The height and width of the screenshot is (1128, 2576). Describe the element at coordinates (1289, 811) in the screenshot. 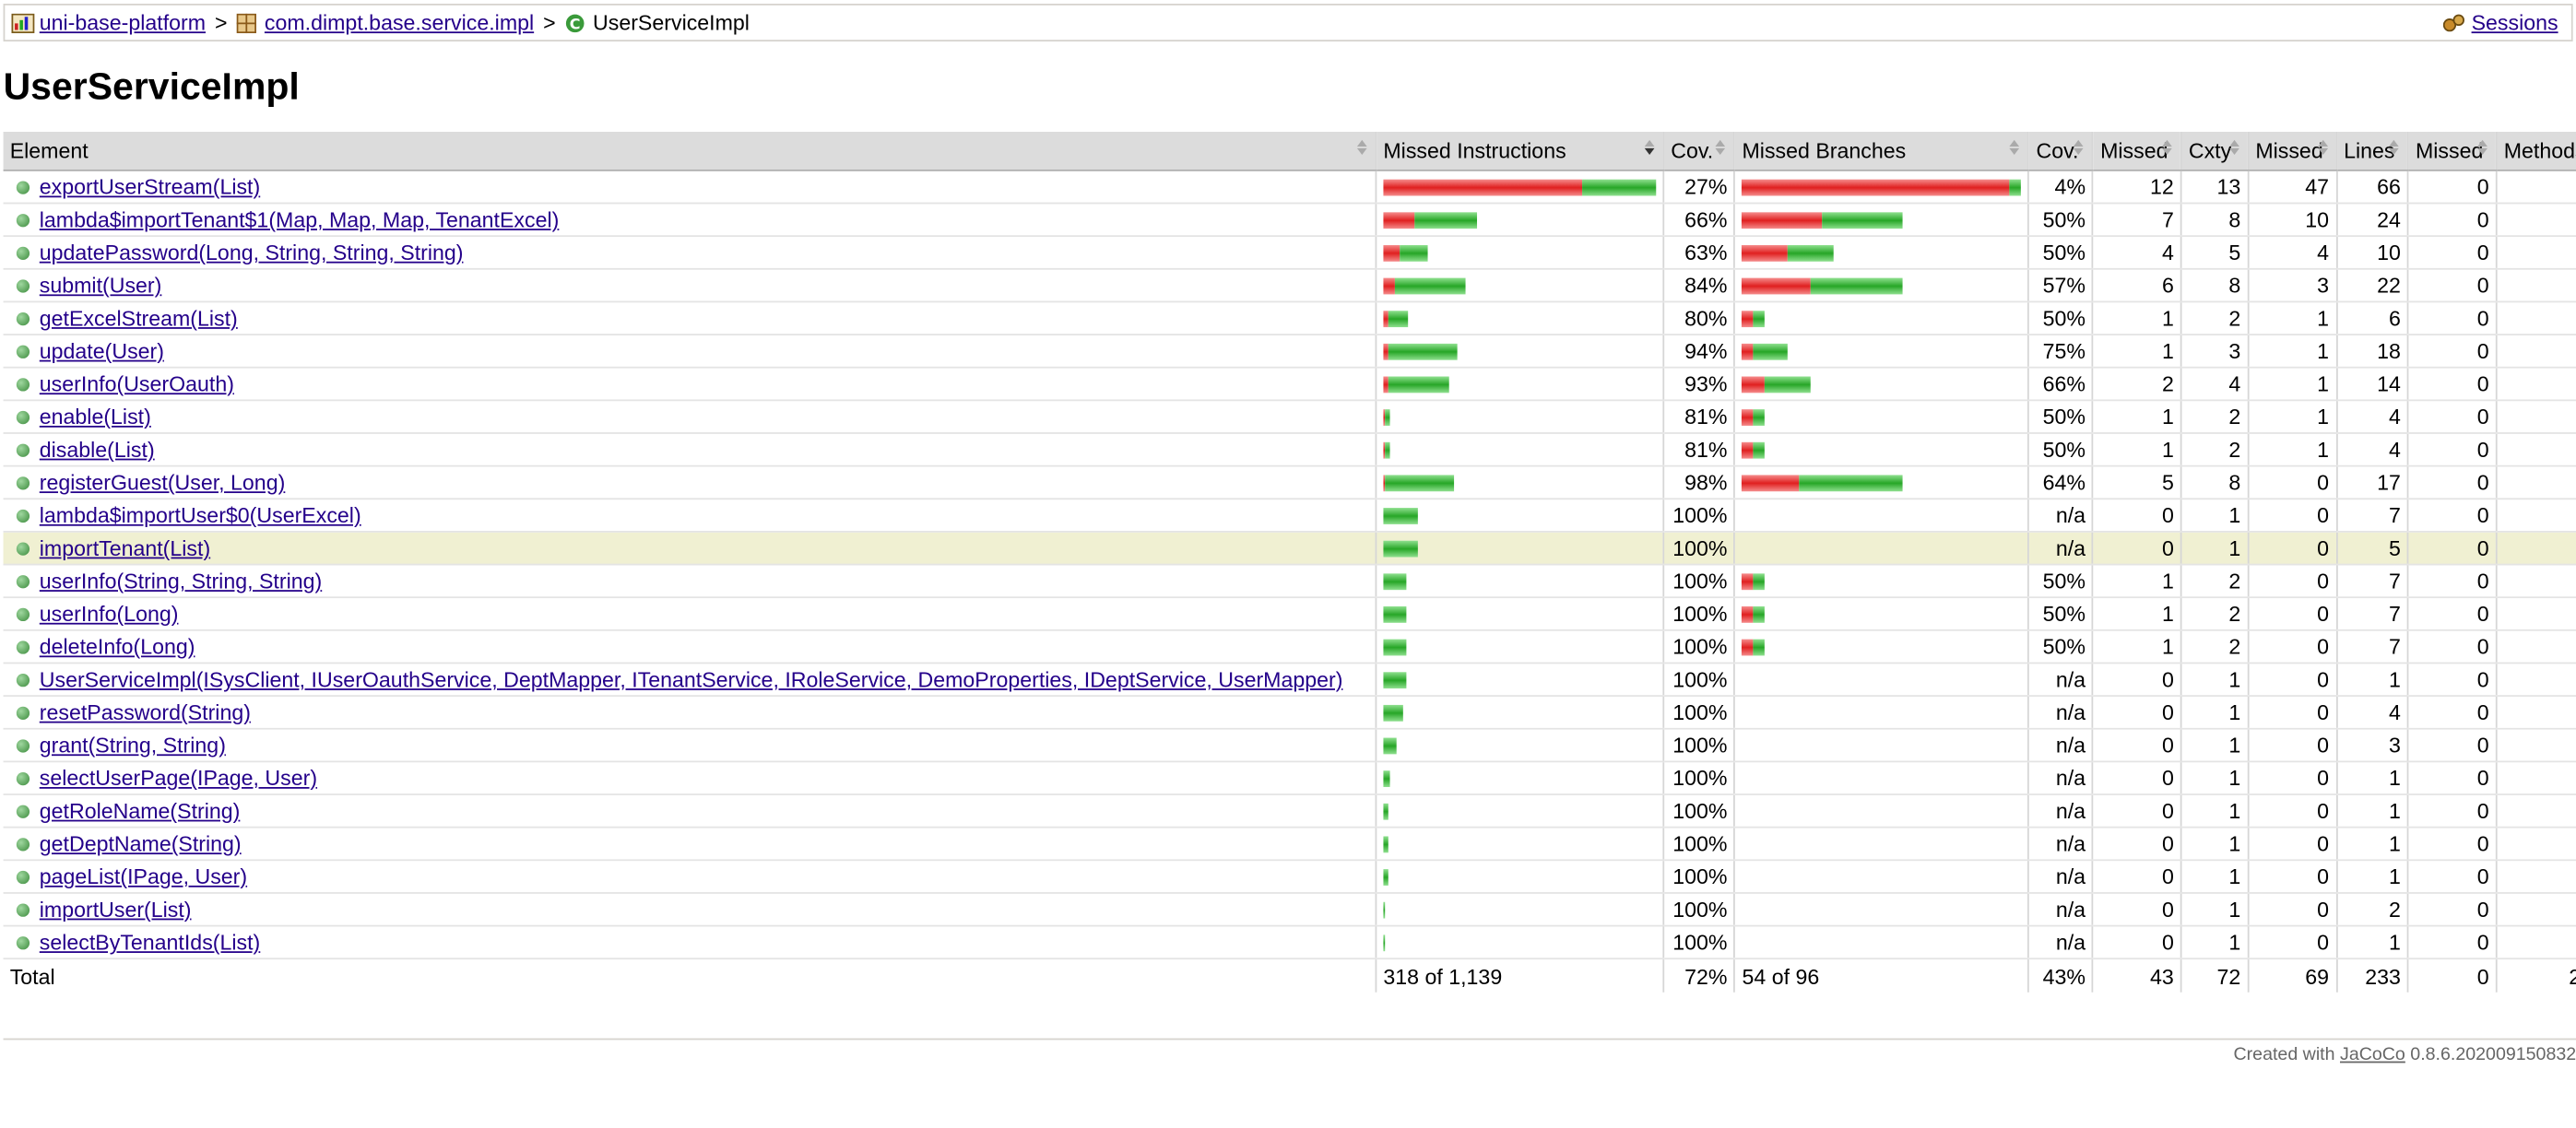

I see `table-row: getRoleName(String)100%n/a010101` at that location.